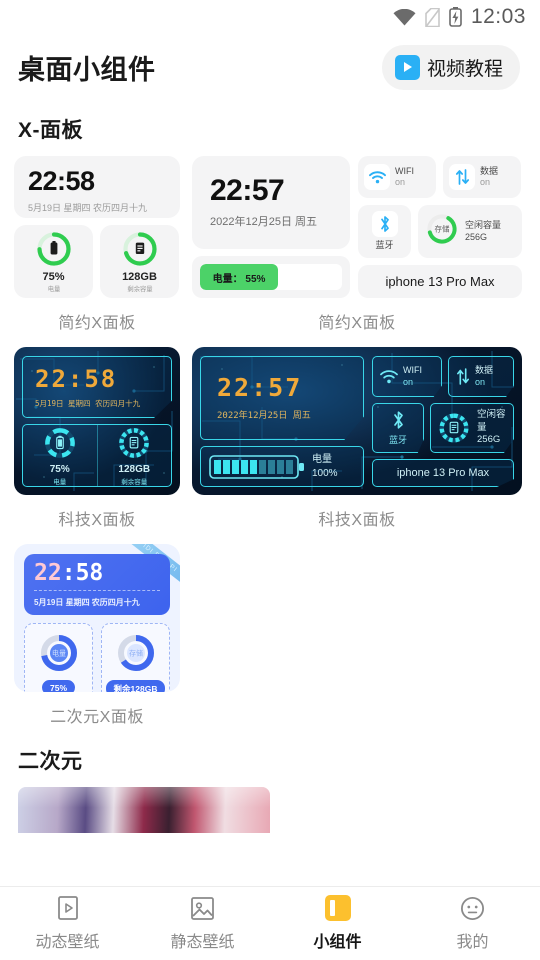 The image size is (540, 960). I want to click on nav-item-static-wallpaper: 静态壁纸, so click(202, 923).